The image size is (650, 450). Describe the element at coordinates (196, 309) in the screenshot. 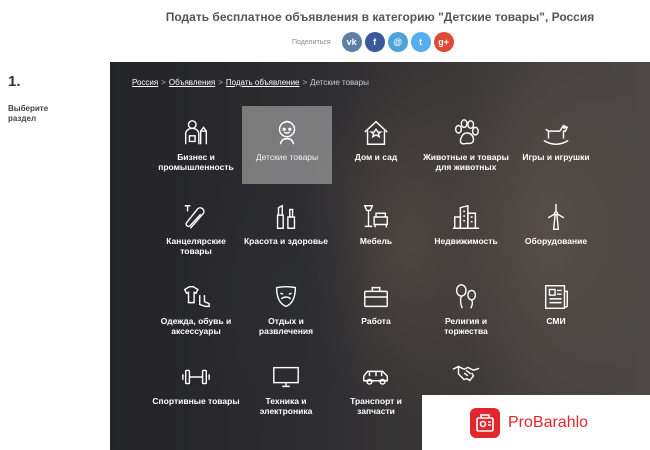

I see `category-clothes: Одежда, обувь и аксессуары` at that location.